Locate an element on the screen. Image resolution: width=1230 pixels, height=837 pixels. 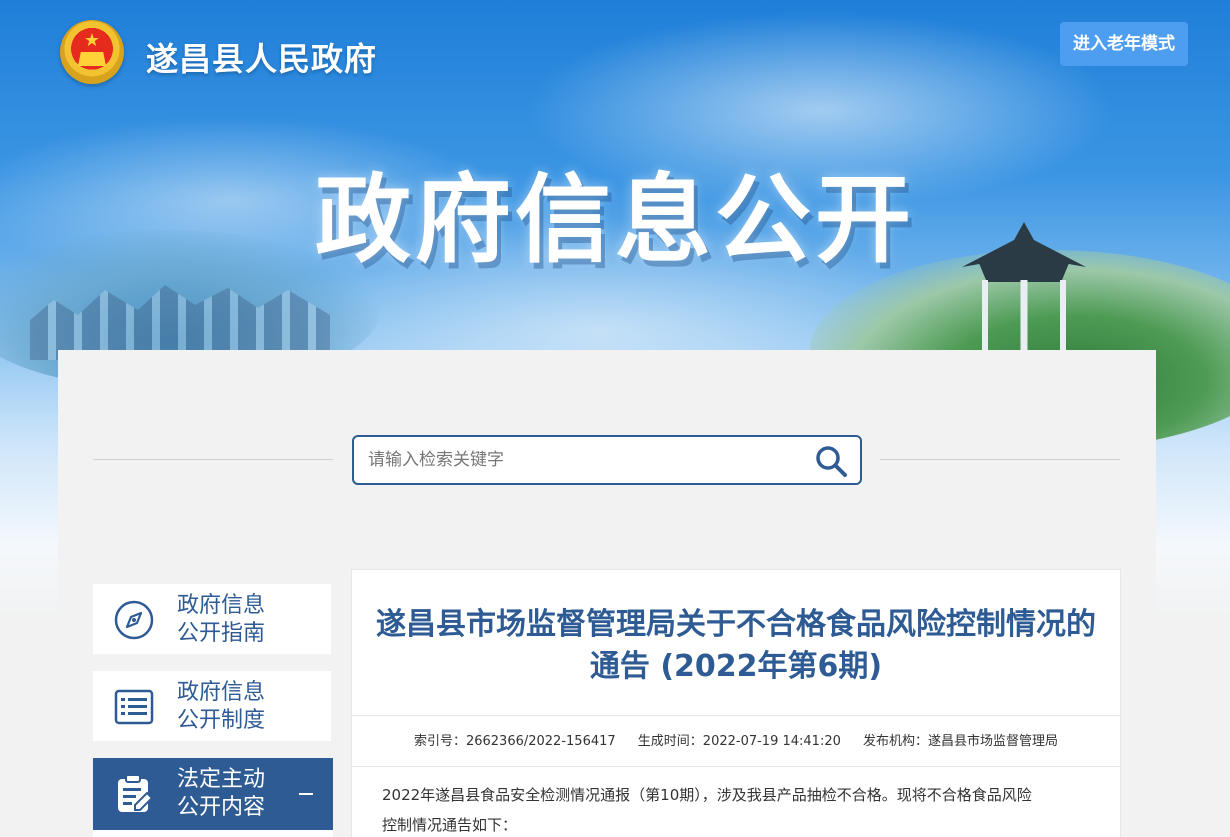
pavilion-body is located at coordinates (1024, 315).